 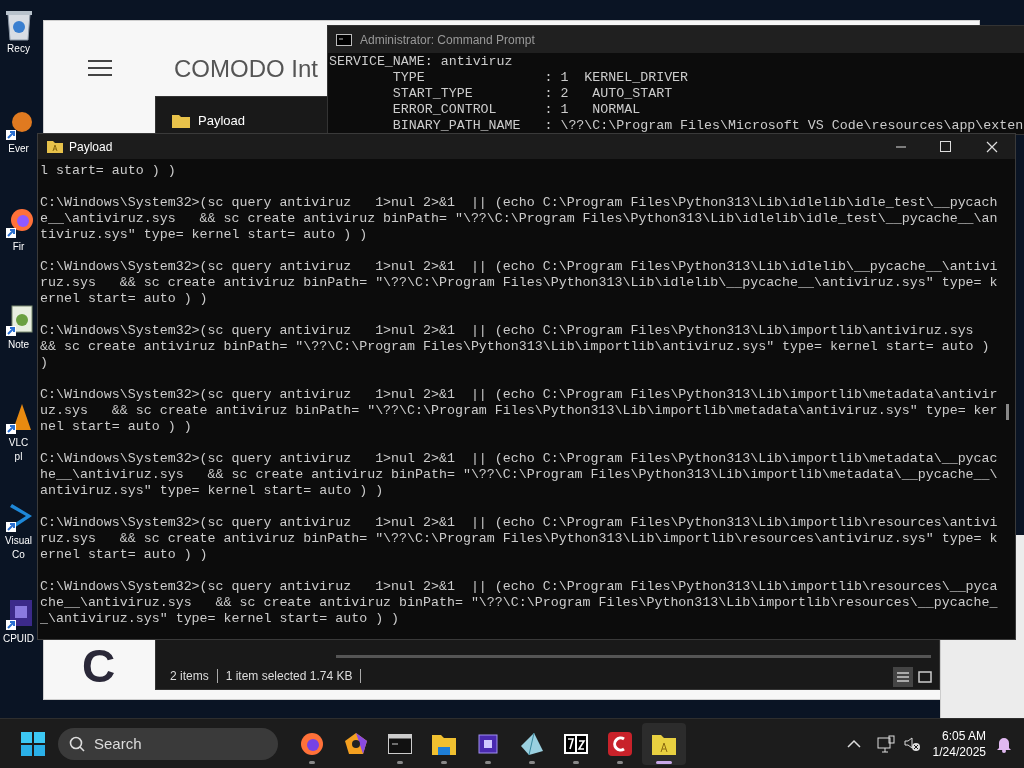 What do you see at coordinates (33, 743) in the screenshot?
I see `start-icon` at bounding box center [33, 743].